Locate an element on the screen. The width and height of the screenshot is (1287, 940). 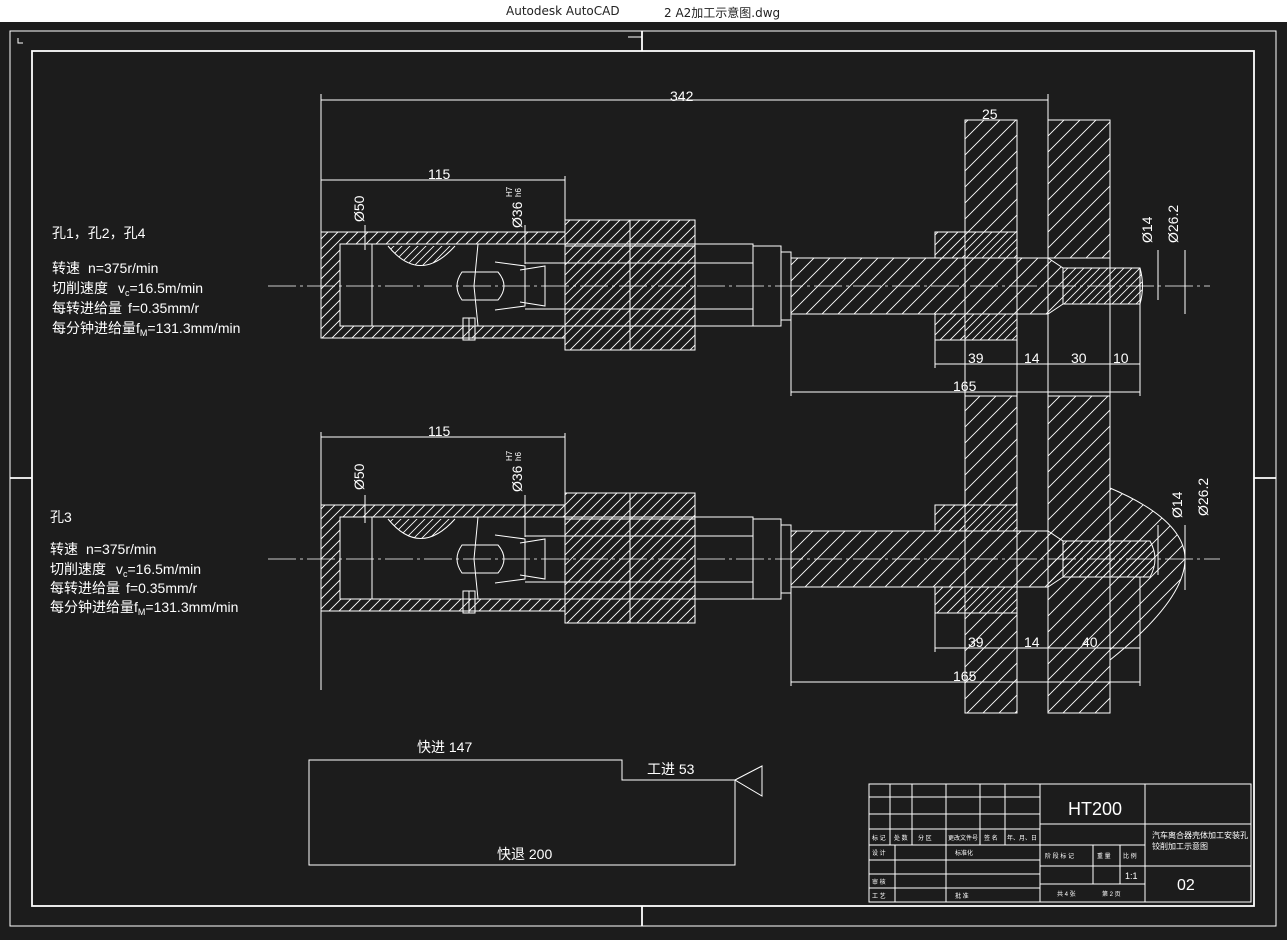
col-count: 处 数 is located at coordinates (901, 838).